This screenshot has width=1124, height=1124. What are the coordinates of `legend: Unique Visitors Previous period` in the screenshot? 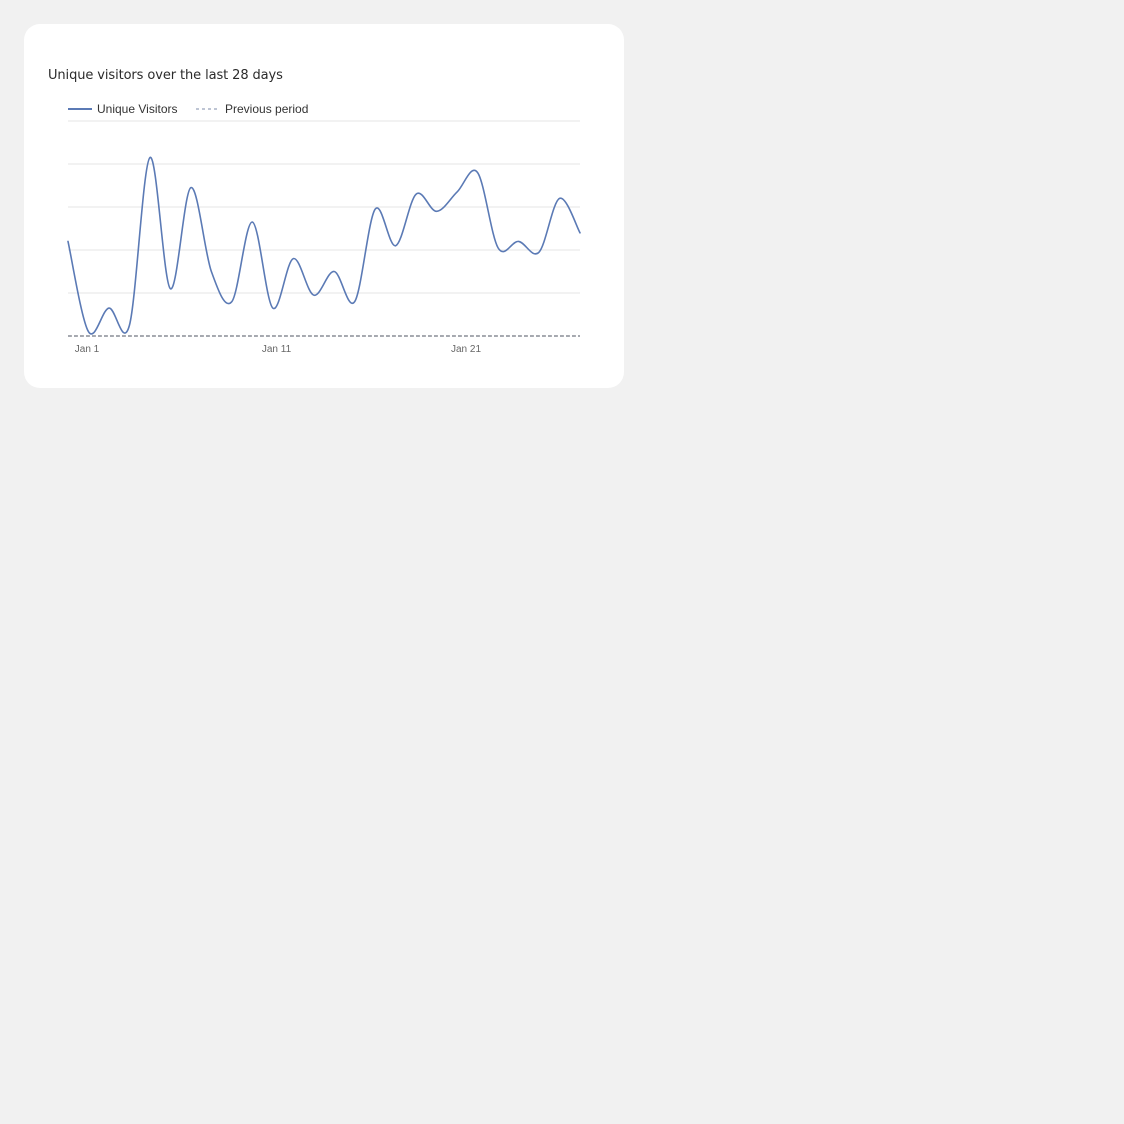 It's located at (188, 109).